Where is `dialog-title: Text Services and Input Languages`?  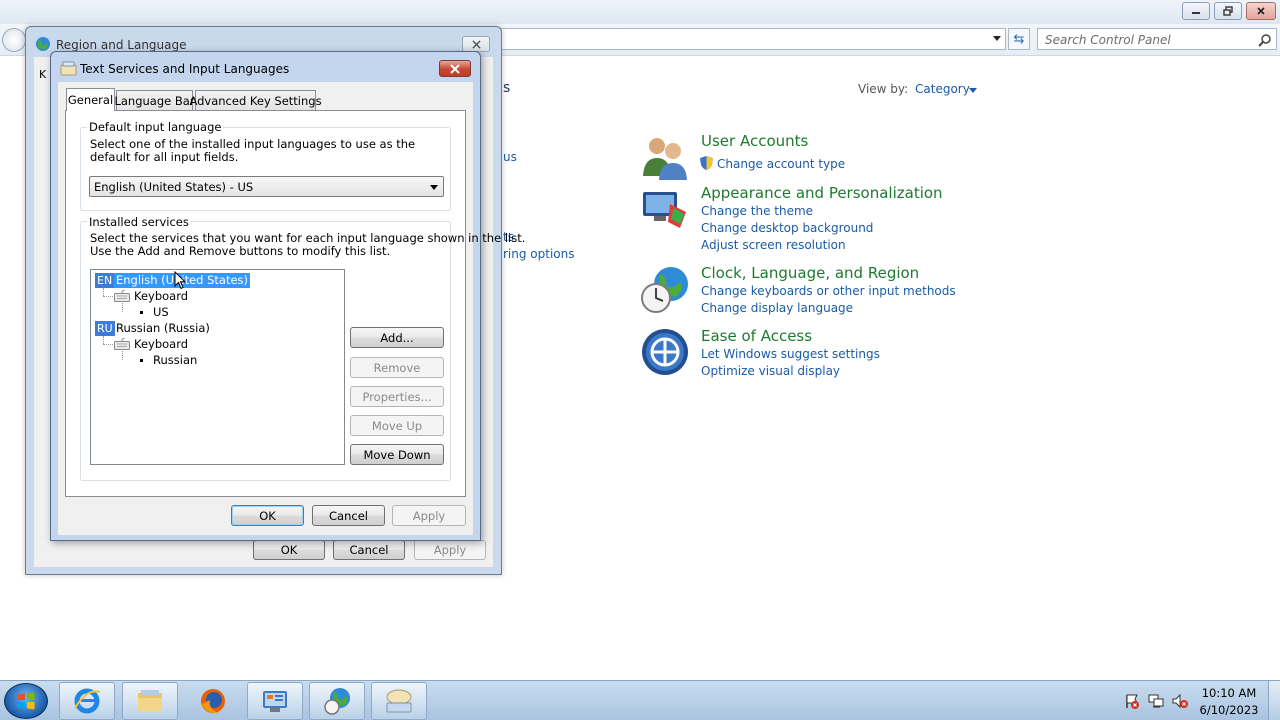
dialog-title: Text Services and Input Languages is located at coordinates (185, 69).